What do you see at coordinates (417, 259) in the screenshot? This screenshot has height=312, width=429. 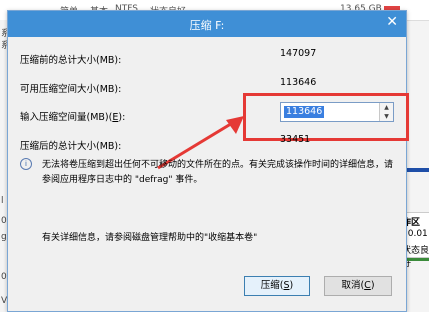 I see `bg-status-bar` at bounding box center [417, 259].